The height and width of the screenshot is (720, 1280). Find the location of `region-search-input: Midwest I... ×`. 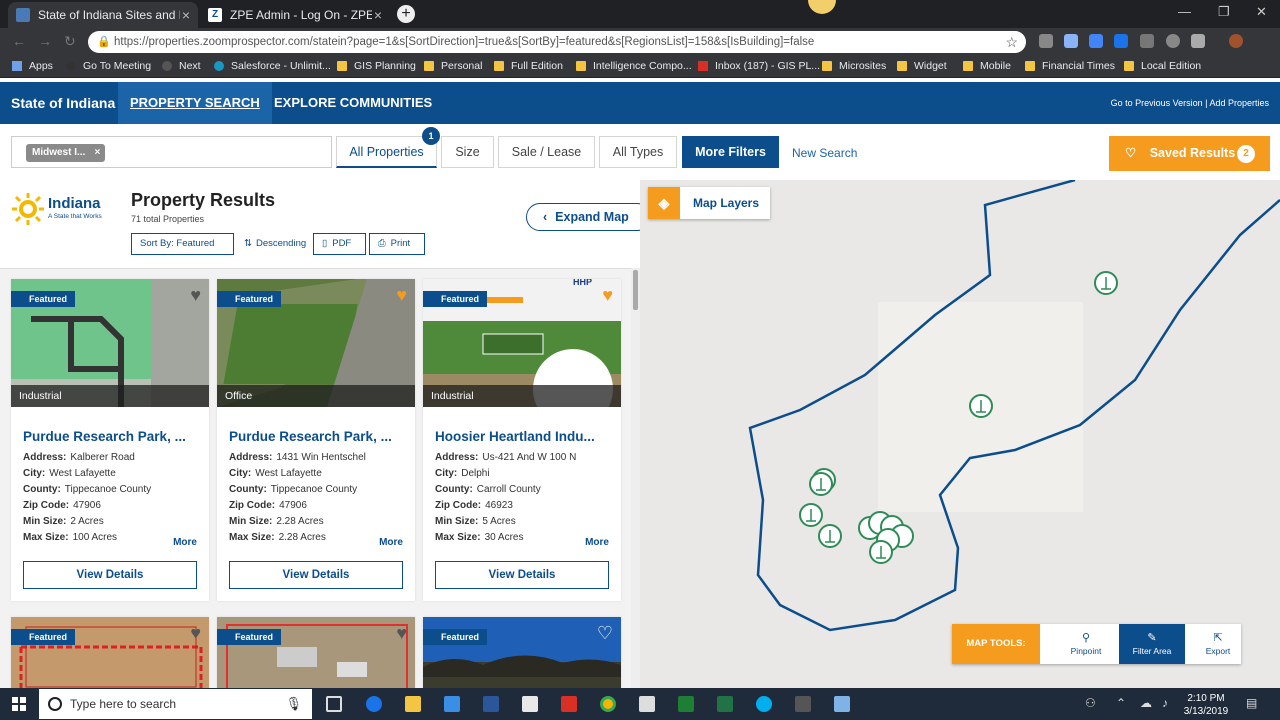

region-search-input: Midwest I... × is located at coordinates (171, 152).